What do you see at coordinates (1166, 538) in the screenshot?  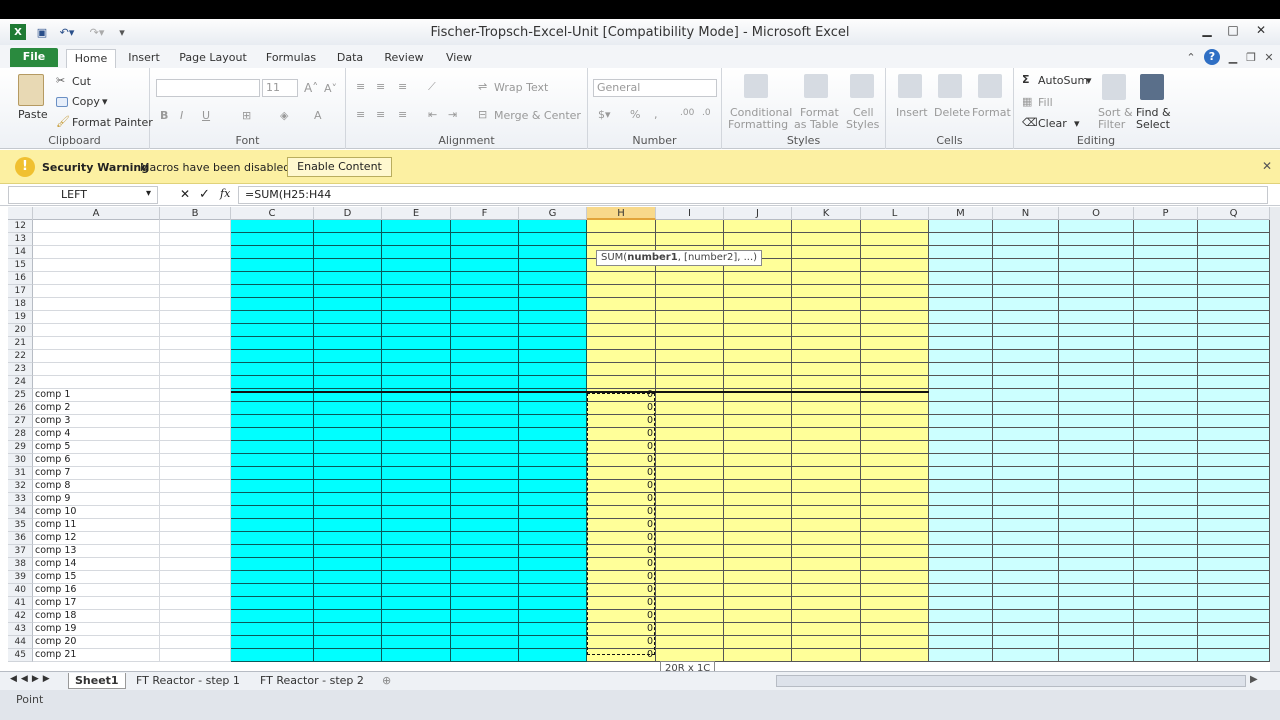 I see `cell-p36` at bounding box center [1166, 538].